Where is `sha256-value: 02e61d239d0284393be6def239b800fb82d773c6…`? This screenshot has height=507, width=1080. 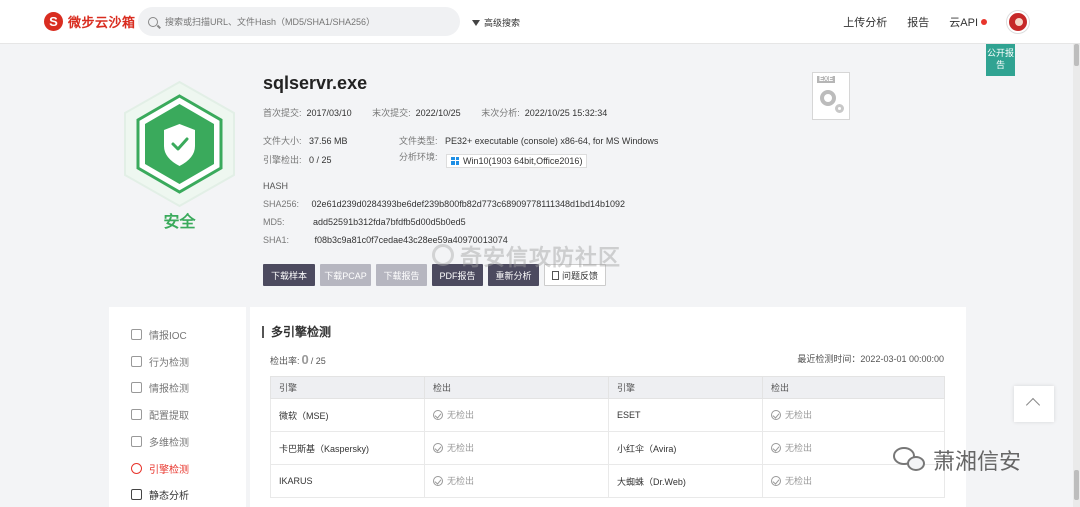 sha256-value: 02e61d239d0284393be6def239b800fb82d773c6… is located at coordinates (468, 204).